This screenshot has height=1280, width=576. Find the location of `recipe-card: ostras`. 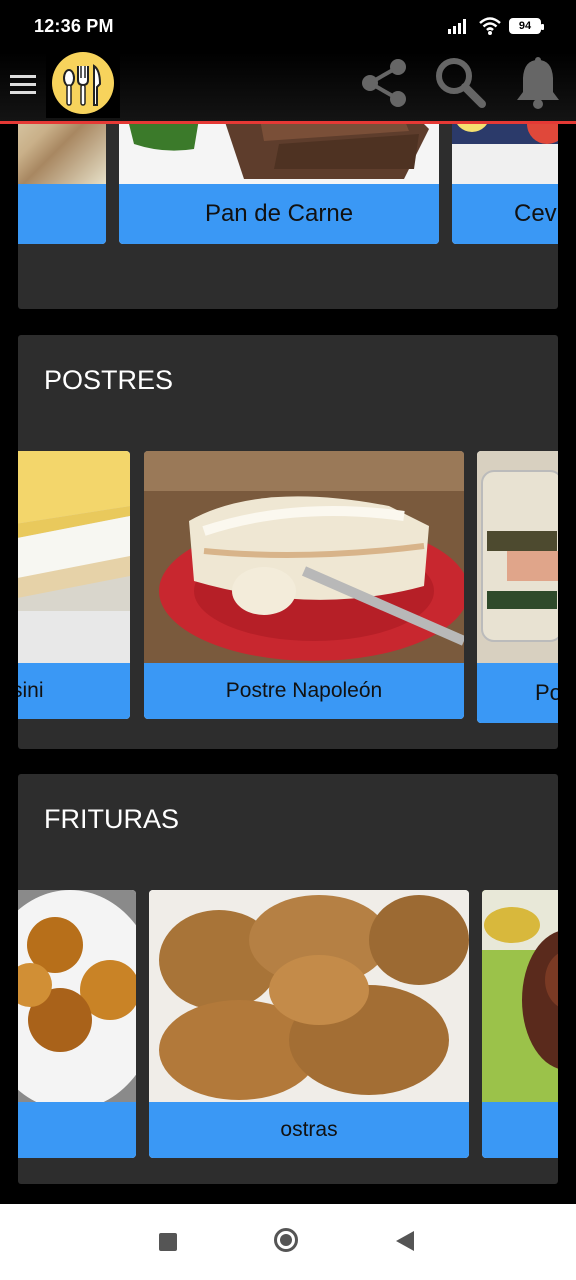

recipe-card: ostras is located at coordinates (309, 1024).